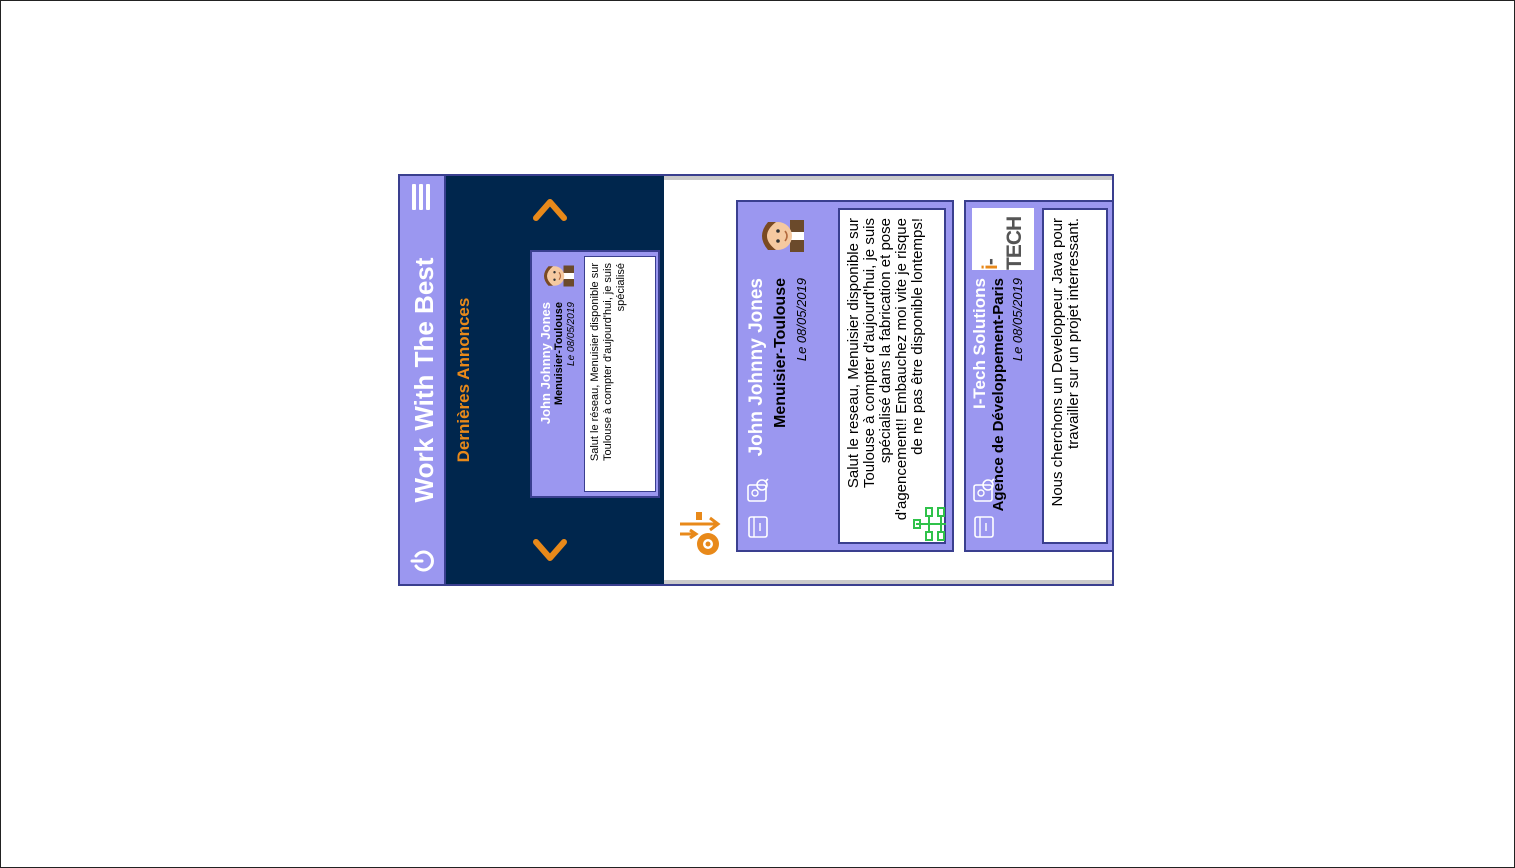 The width and height of the screenshot is (1515, 868). I want to click on power-icon, so click(423, 561).